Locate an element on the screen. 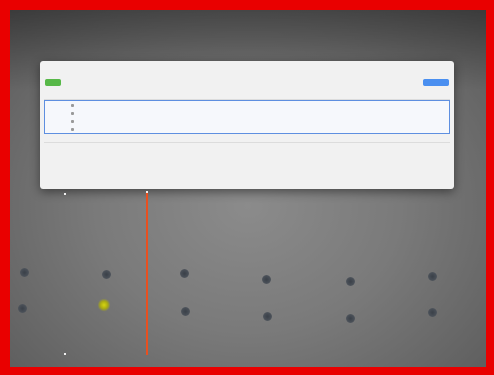 Image resolution: width=494 pixels, height=375 pixels. dialog-toolbar is located at coordinates (247, 83).